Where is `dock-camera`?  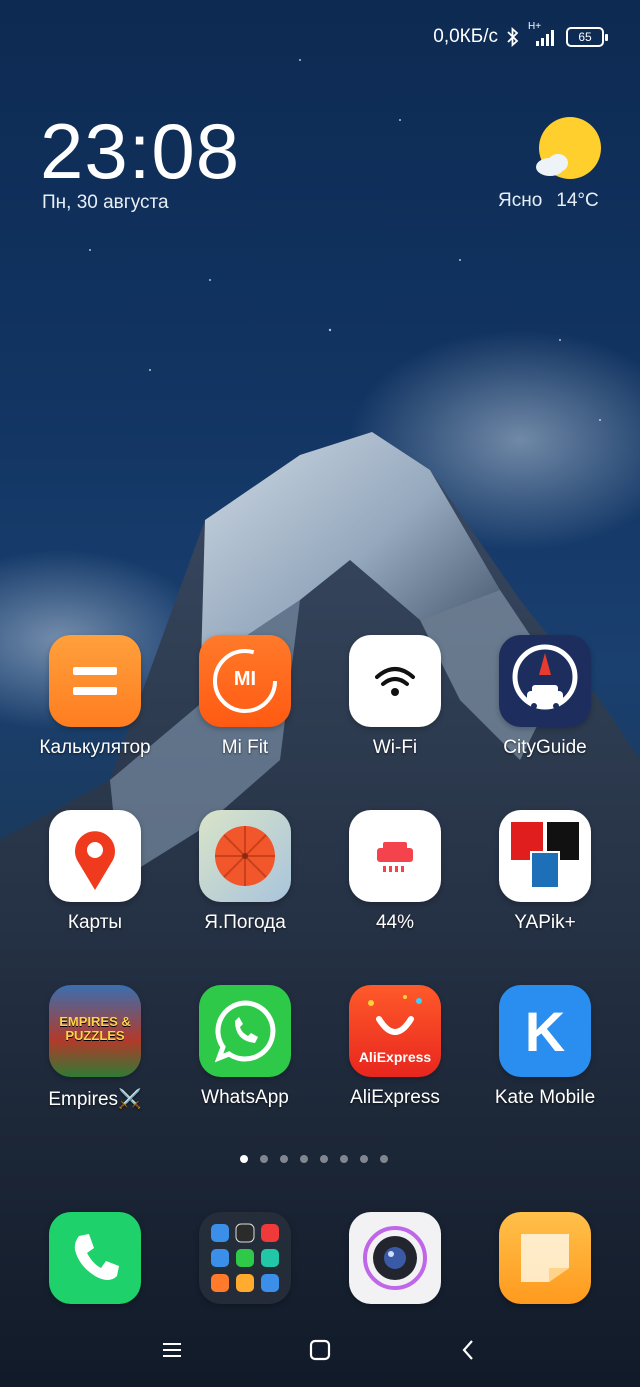 dock-camera is located at coordinates (395, 1258).